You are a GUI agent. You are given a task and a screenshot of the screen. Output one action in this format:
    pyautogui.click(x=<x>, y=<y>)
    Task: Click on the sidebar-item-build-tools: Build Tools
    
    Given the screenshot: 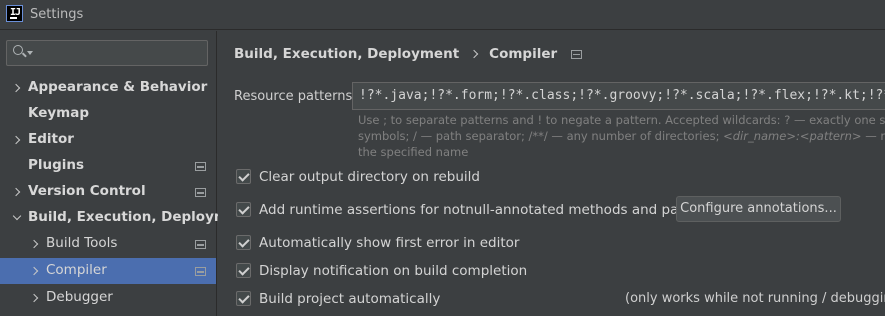 What is the action you would take?
    pyautogui.click(x=108, y=244)
    